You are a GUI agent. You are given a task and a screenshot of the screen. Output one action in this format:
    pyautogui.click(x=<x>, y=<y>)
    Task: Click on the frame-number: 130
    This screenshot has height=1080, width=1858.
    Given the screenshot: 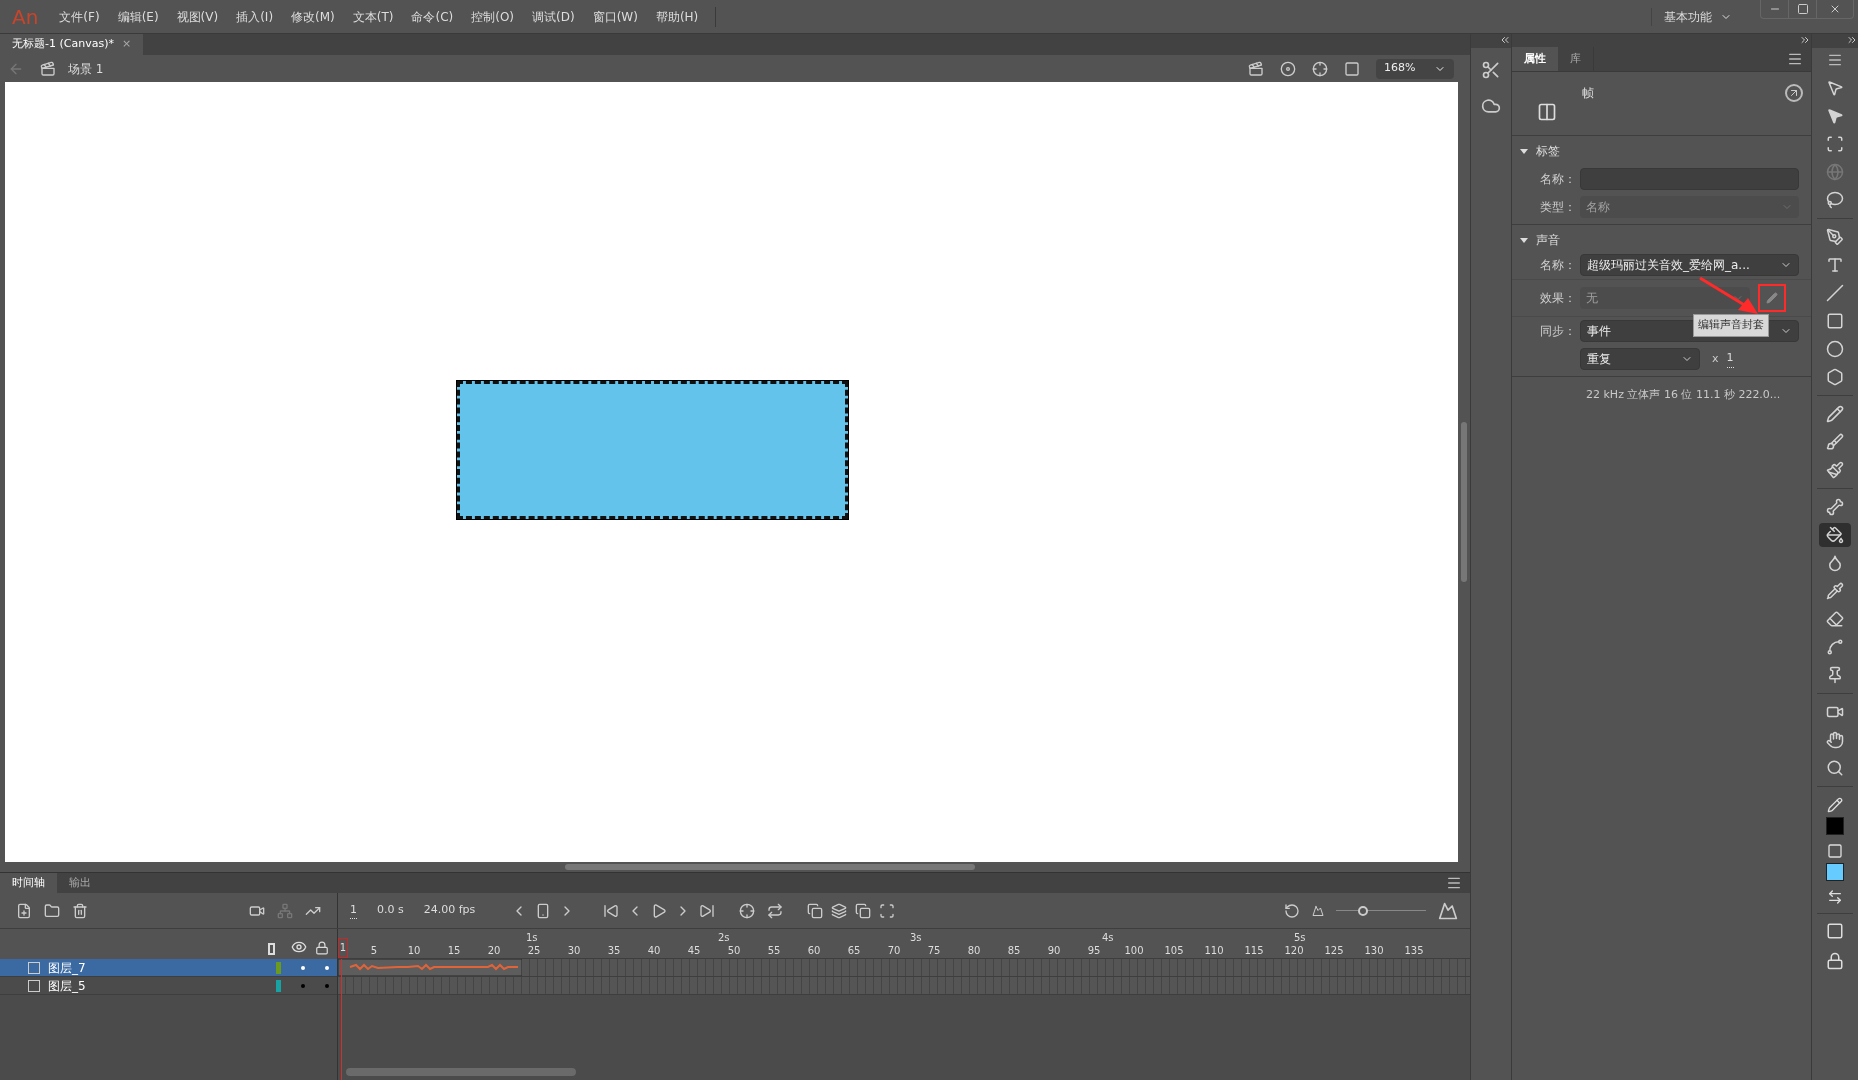 What is the action you would take?
    pyautogui.click(x=1374, y=951)
    